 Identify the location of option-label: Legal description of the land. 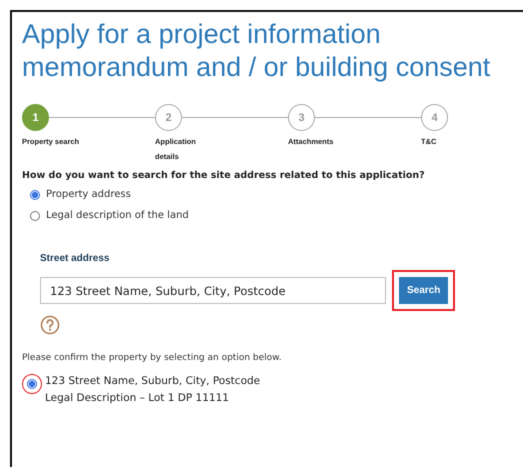
(117, 215).